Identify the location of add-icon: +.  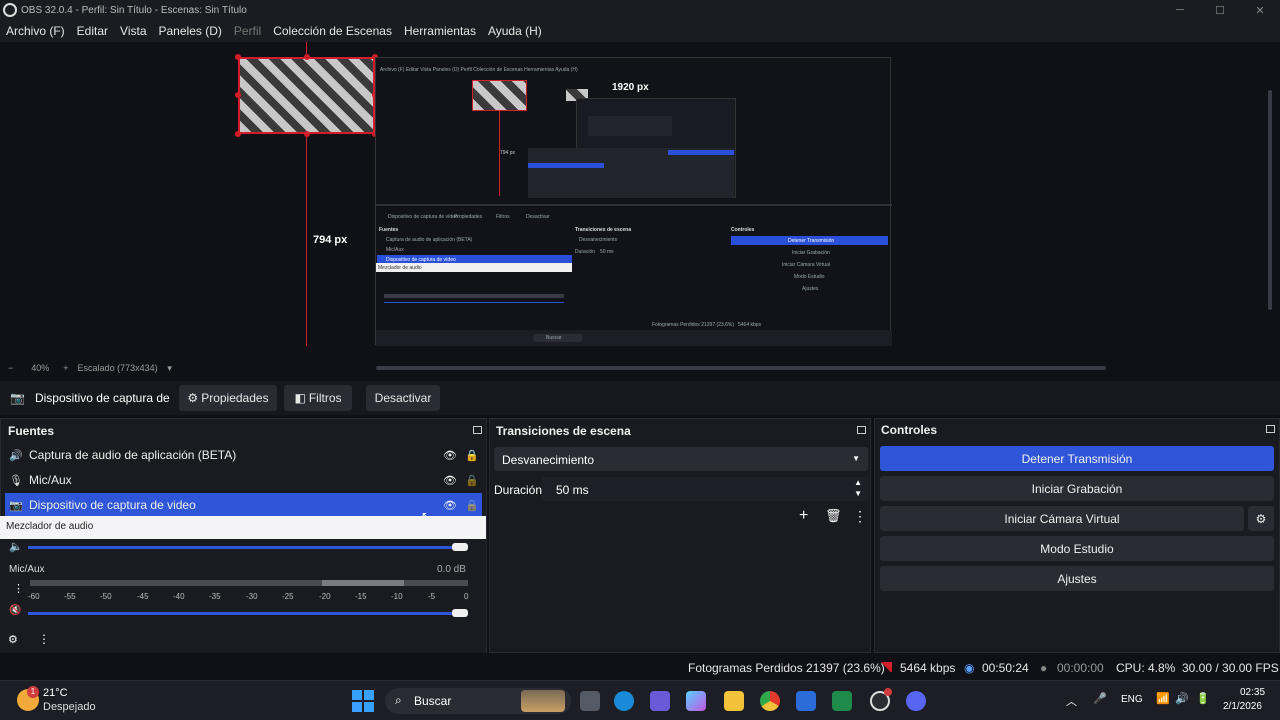
(803, 516).